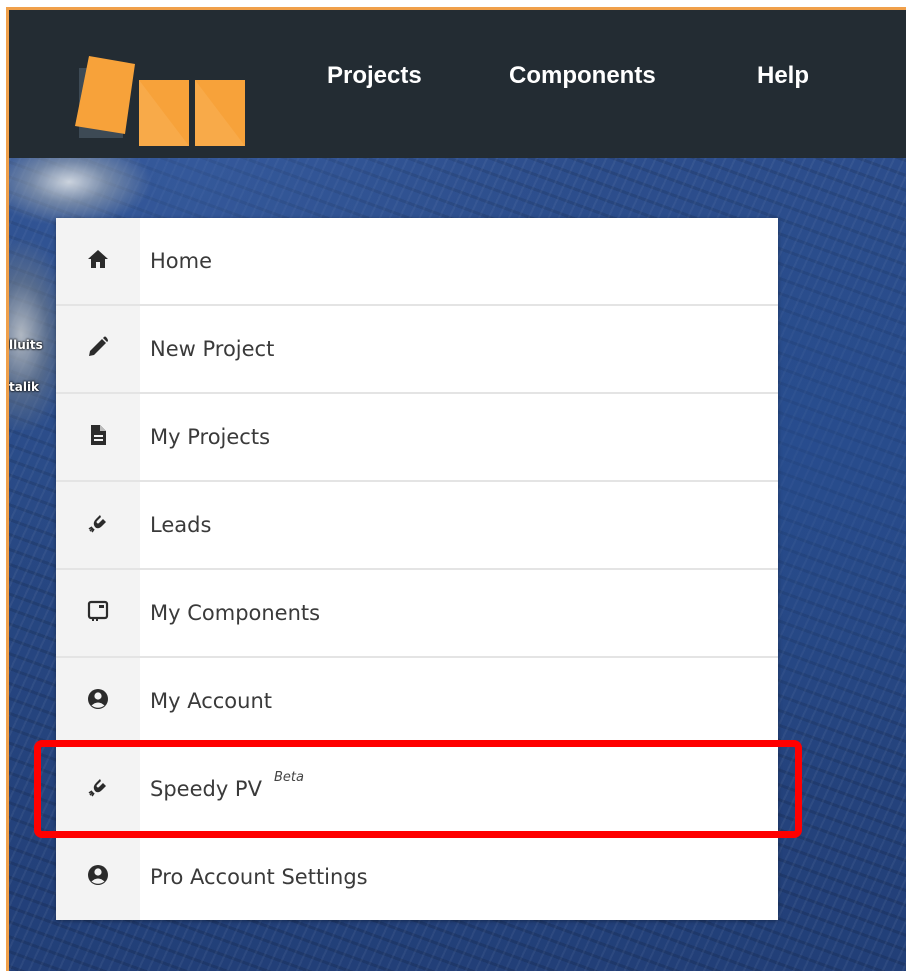 The image size is (911, 971). What do you see at coordinates (783, 76) in the screenshot?
I see `nav-help: Help` at bounding box center [783, 76].